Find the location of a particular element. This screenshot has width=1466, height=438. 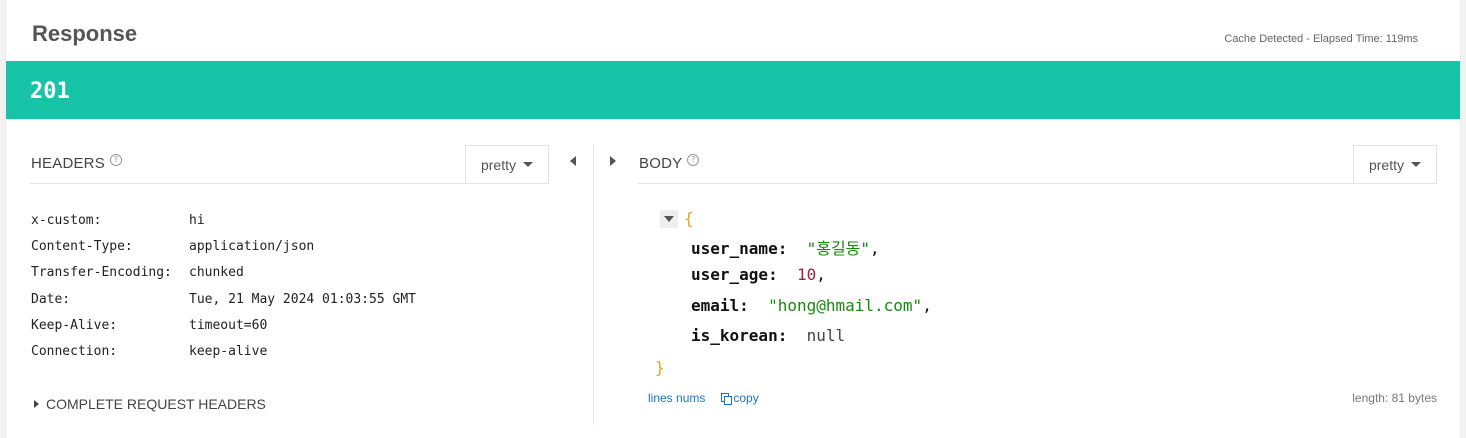

json-key: user_name: is located at coordinates (739, 248).